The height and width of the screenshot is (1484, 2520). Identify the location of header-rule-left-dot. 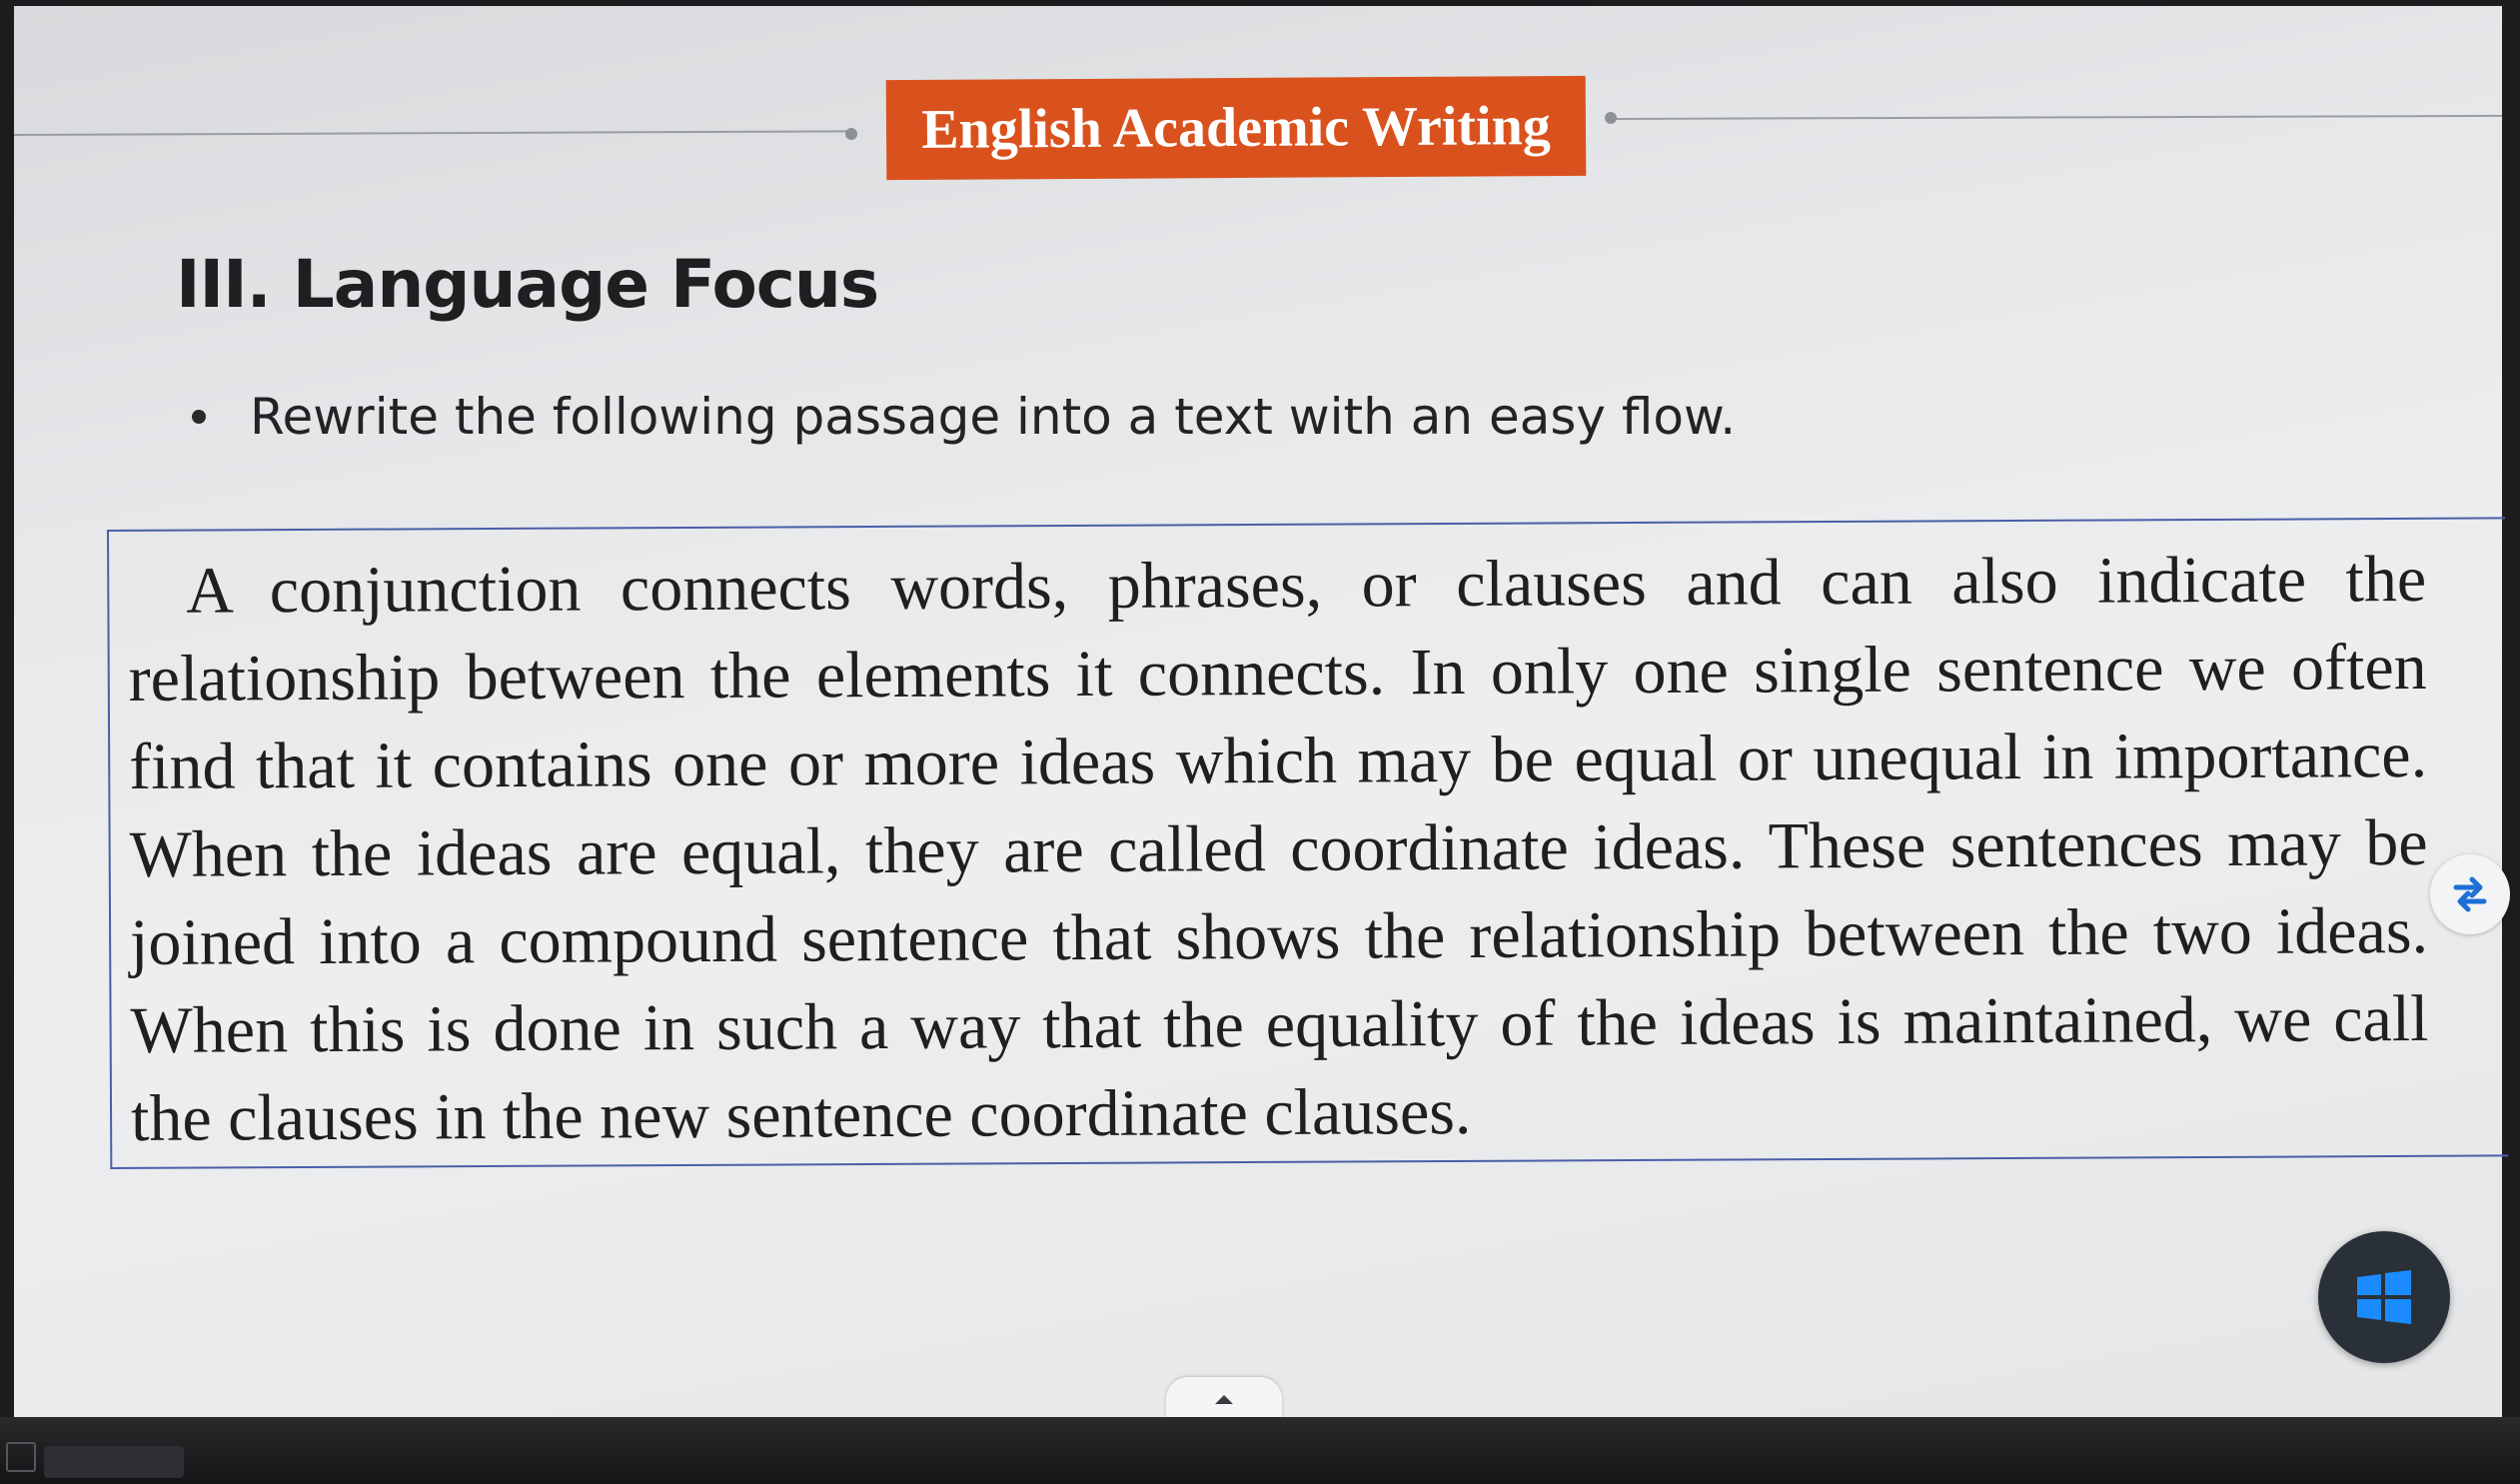
(851, 134).